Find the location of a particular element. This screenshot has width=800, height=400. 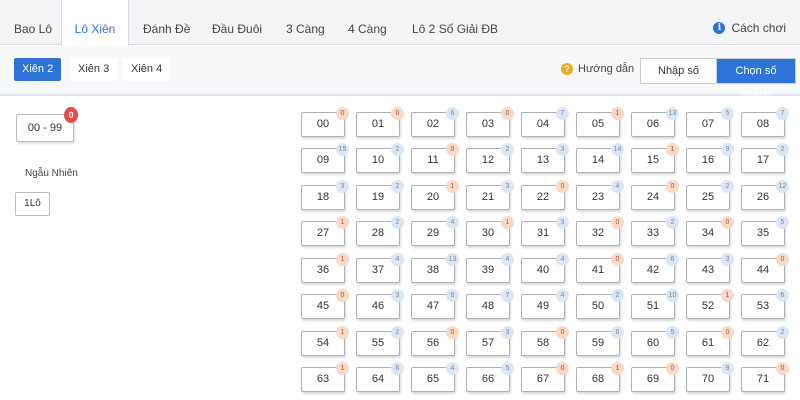

number-cell-52: 52 1 is located at coordinates (710, 304).